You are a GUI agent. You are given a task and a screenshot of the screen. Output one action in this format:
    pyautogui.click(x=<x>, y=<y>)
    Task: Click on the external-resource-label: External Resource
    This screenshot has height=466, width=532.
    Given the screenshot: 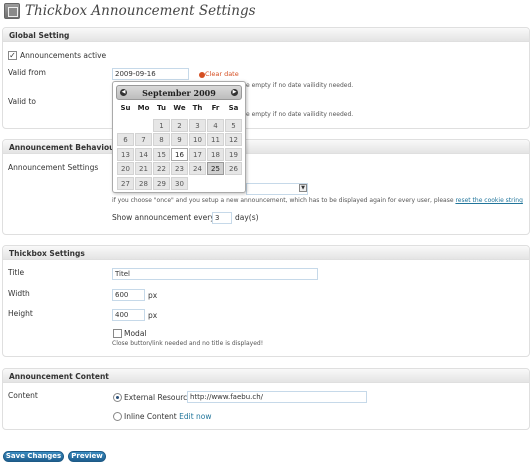 What is the action you would take?
    pyautogui.click(x=158, y=397)
    